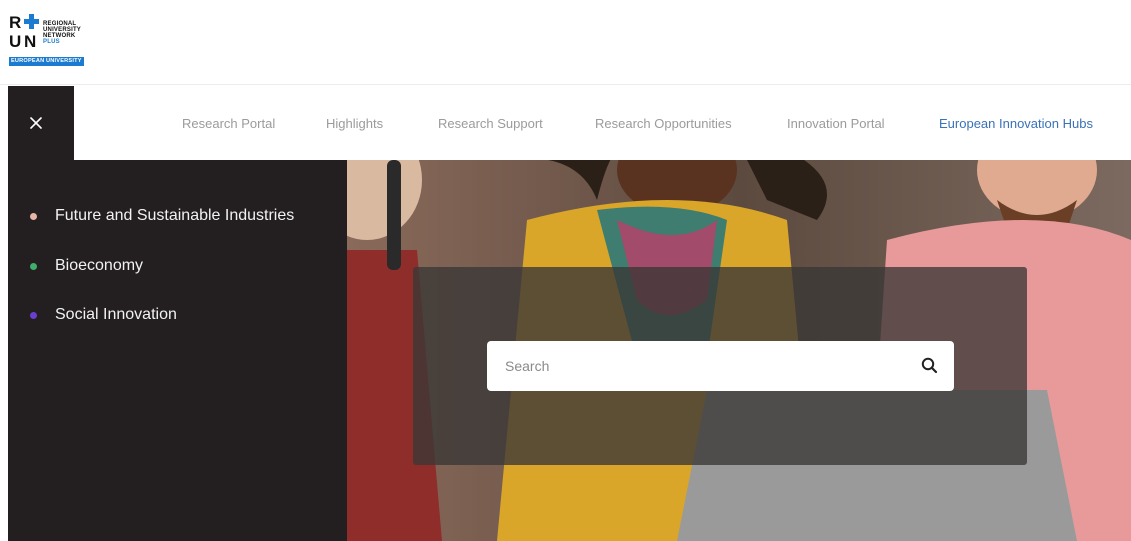 The height and width of the screenshot is (541, 1131). I want to click on close-icon, so click(36, 123).